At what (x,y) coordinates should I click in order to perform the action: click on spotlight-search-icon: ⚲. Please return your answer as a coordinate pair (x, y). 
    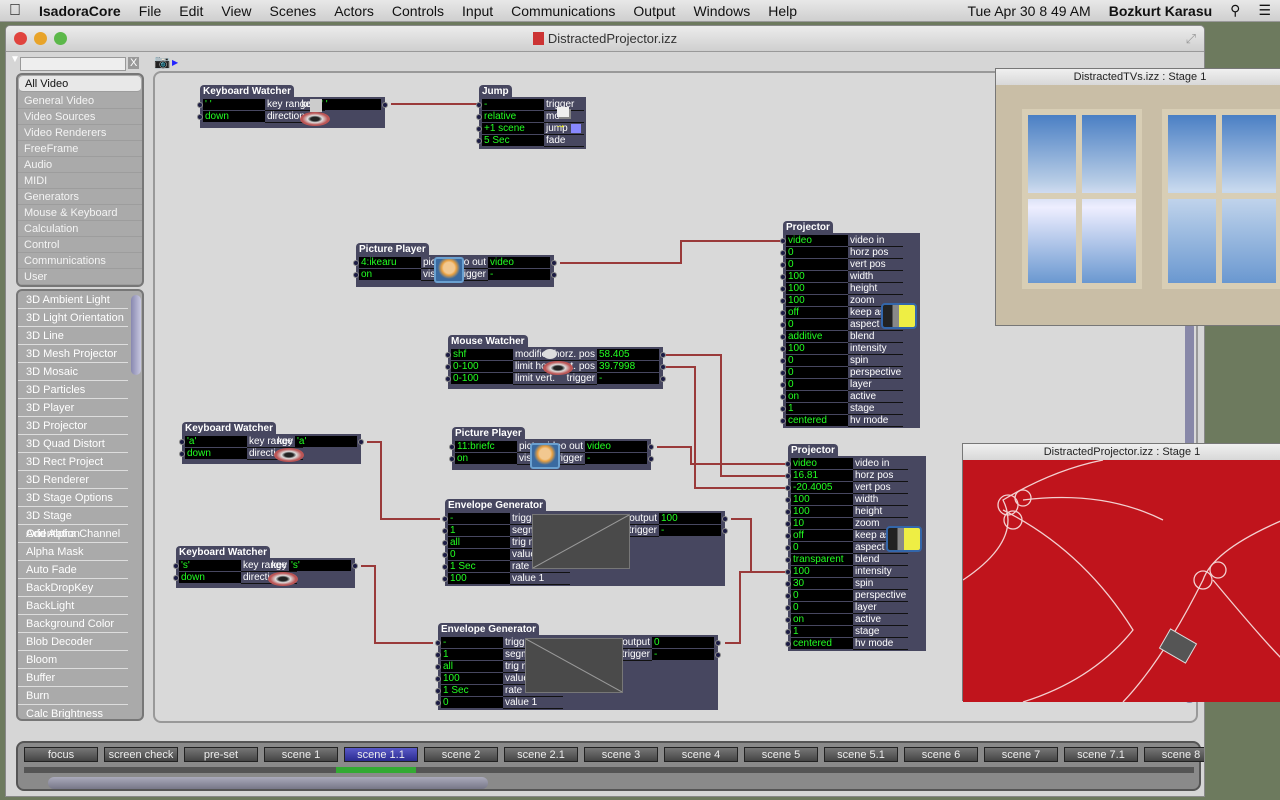
    Looking at the image, I should click on (1235, 10).